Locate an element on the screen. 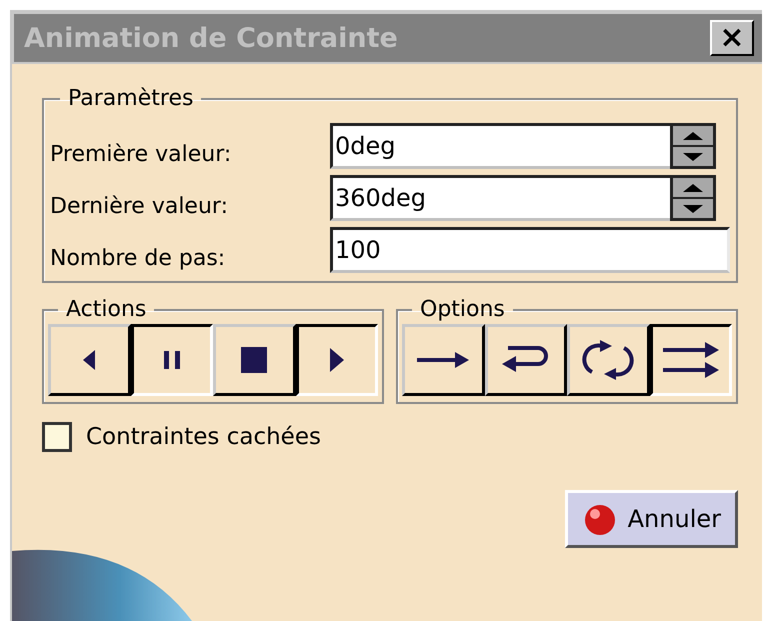 The width and height of the screenshot is (764, 621). field-label: Dernière valeur: is located at coordinates (139, 207).